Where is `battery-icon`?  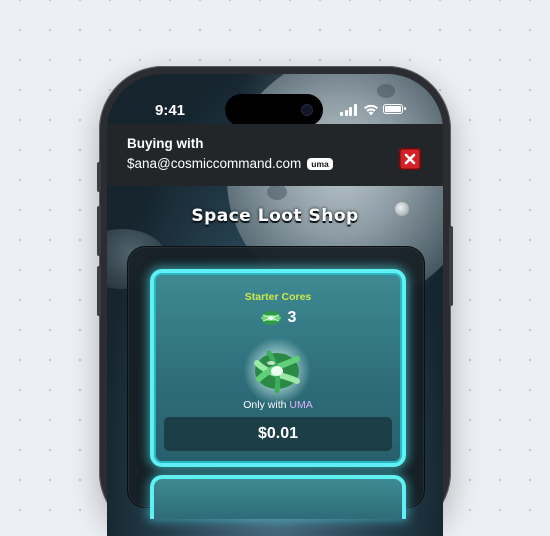
battery-icon is located at coordinates (394, 109).